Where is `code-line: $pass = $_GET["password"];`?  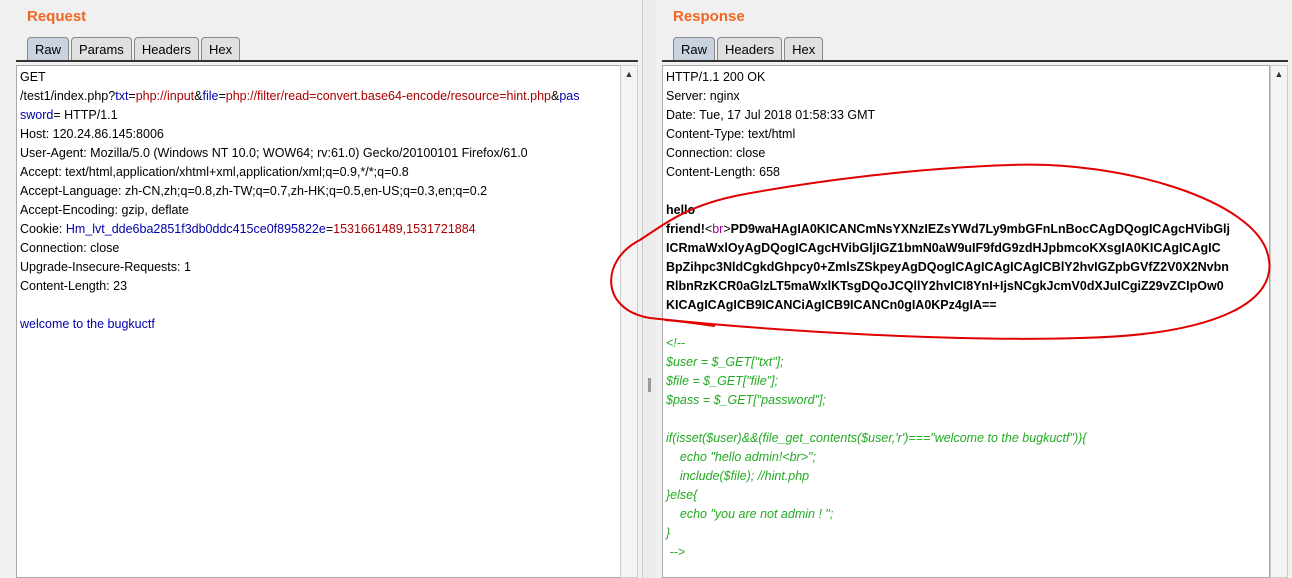
code-line: $pass = $_GET["password"]; is located at coordinates (746, 400).